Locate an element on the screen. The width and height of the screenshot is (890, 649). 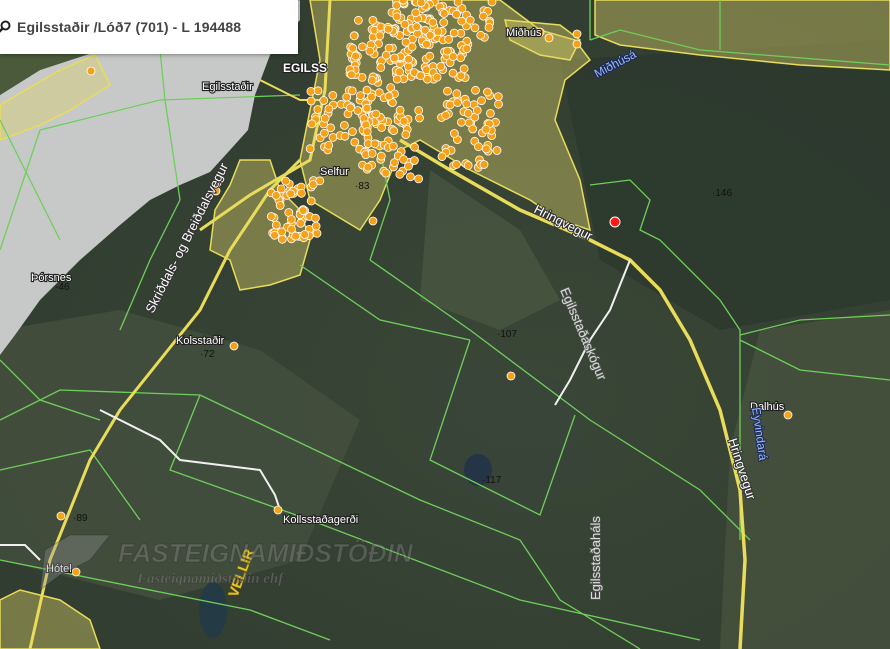
elevation-label: ·83 is located at coordinates (362, 186).